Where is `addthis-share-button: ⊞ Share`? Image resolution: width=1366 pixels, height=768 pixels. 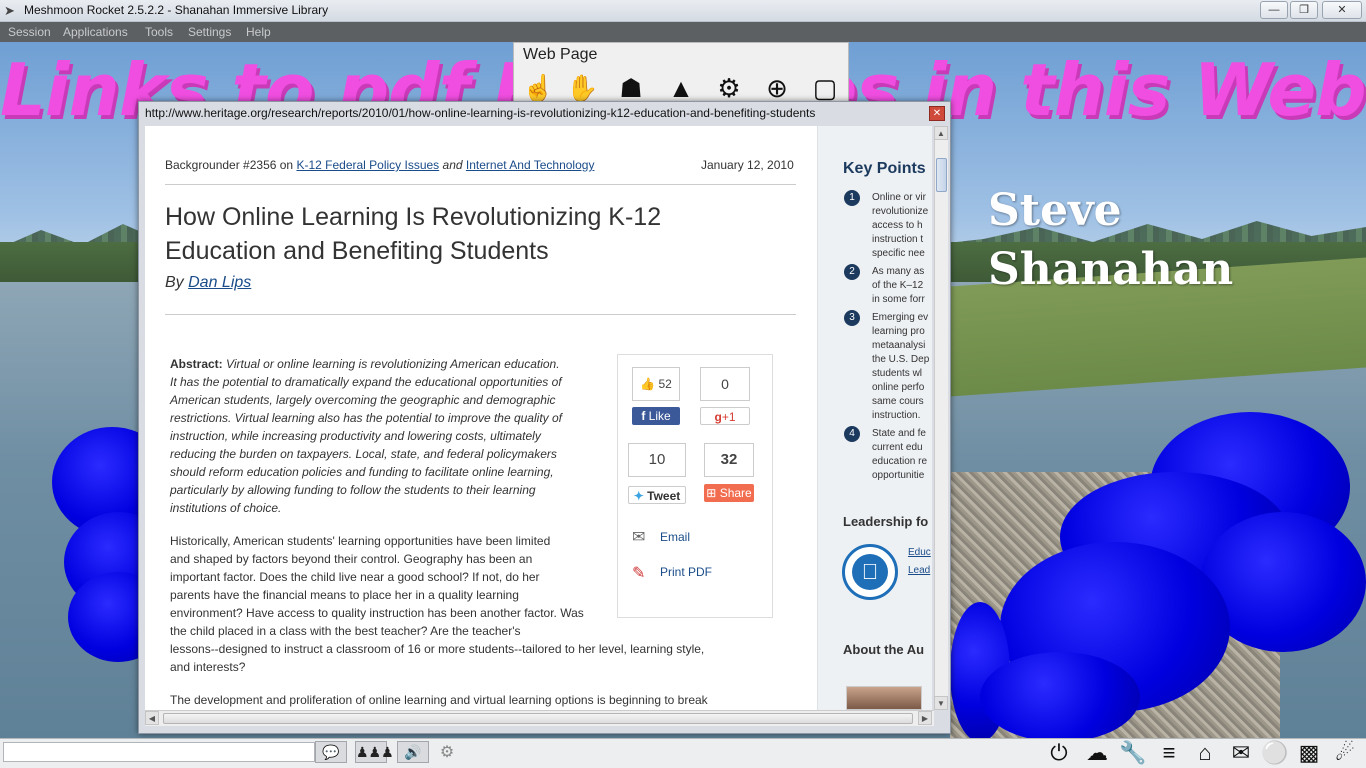 addthis-share-button: ⊞ Share is located at coordinates (729, 493).